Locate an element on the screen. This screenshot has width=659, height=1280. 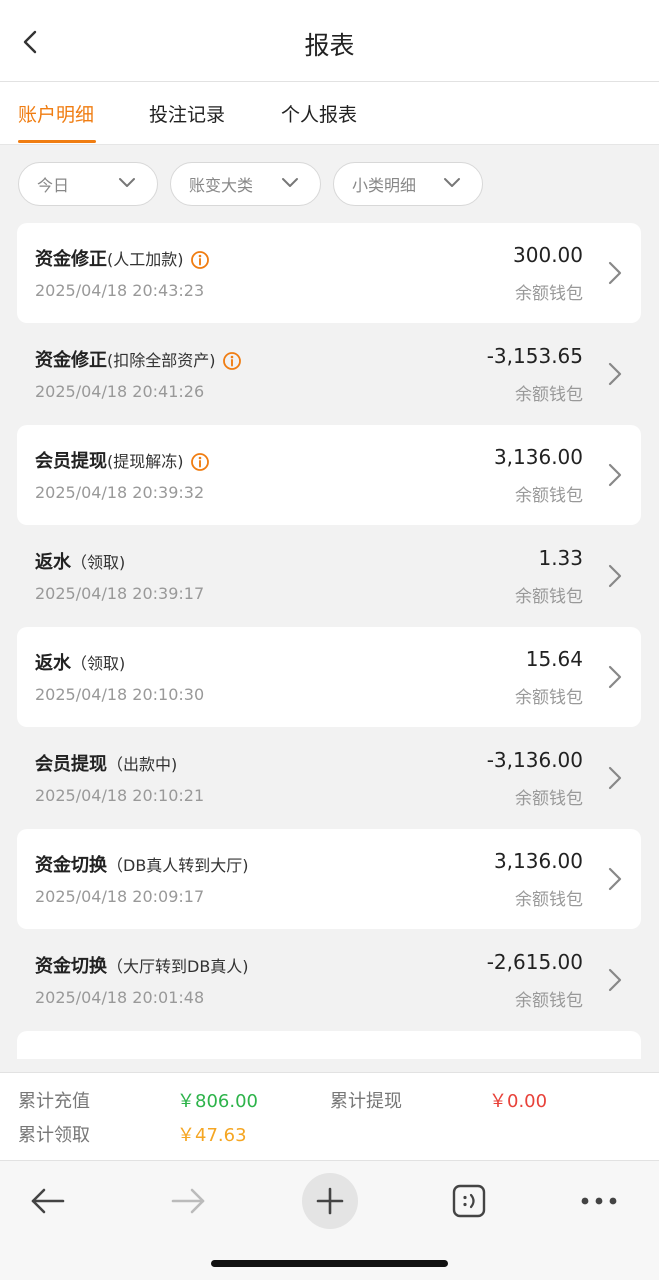
more-dots-icon is located at coordinates (599, 1201).